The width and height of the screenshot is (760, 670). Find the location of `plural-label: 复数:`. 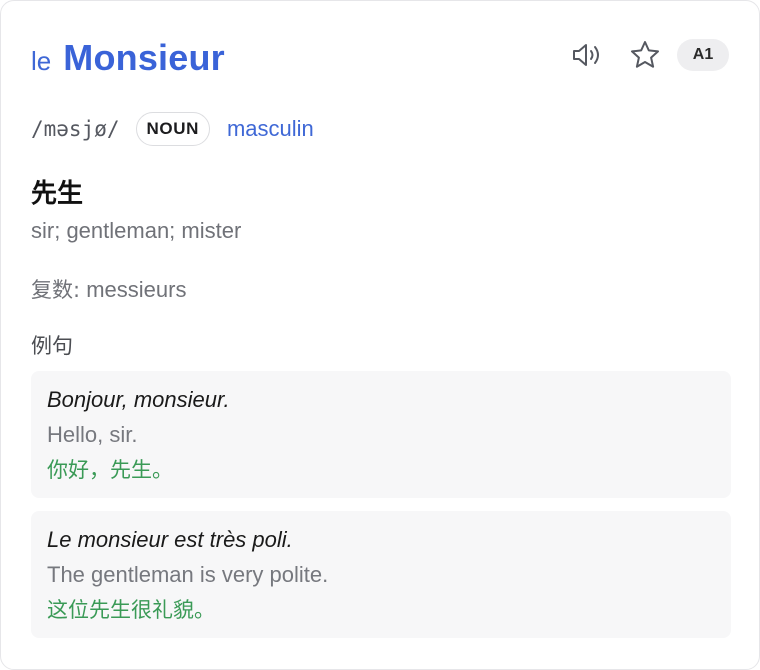

plural-label: 复数: is located at coordinates (56, 290).